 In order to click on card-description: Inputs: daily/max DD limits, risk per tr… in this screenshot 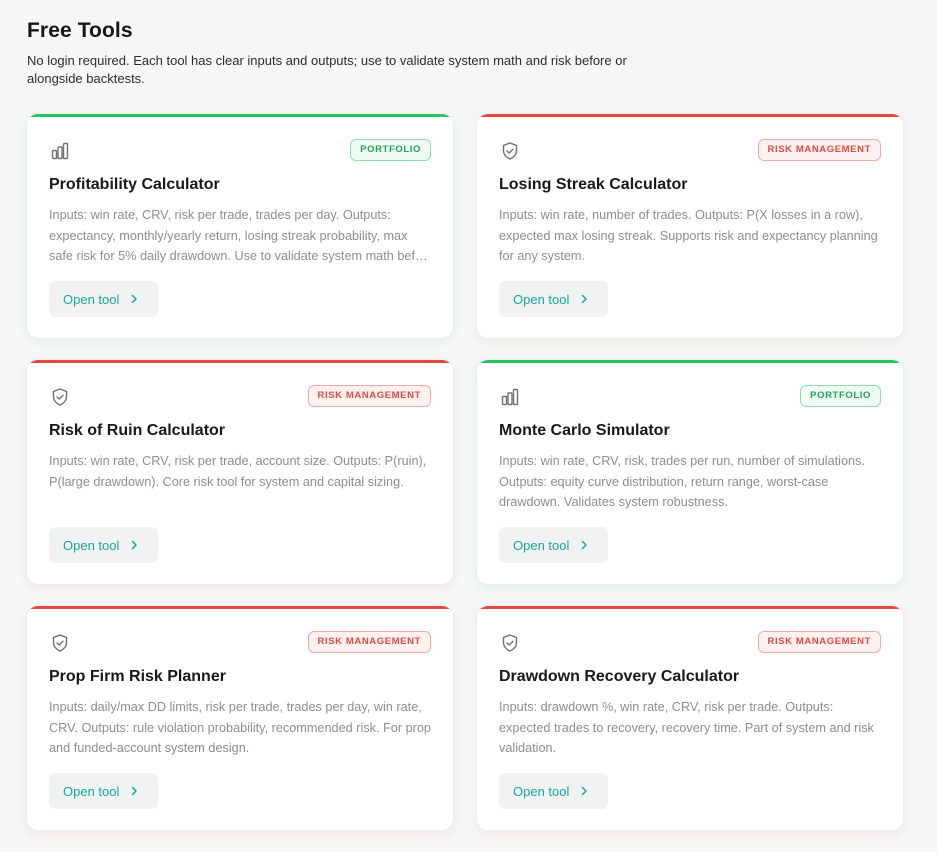, I will do `click(240, 727)`.